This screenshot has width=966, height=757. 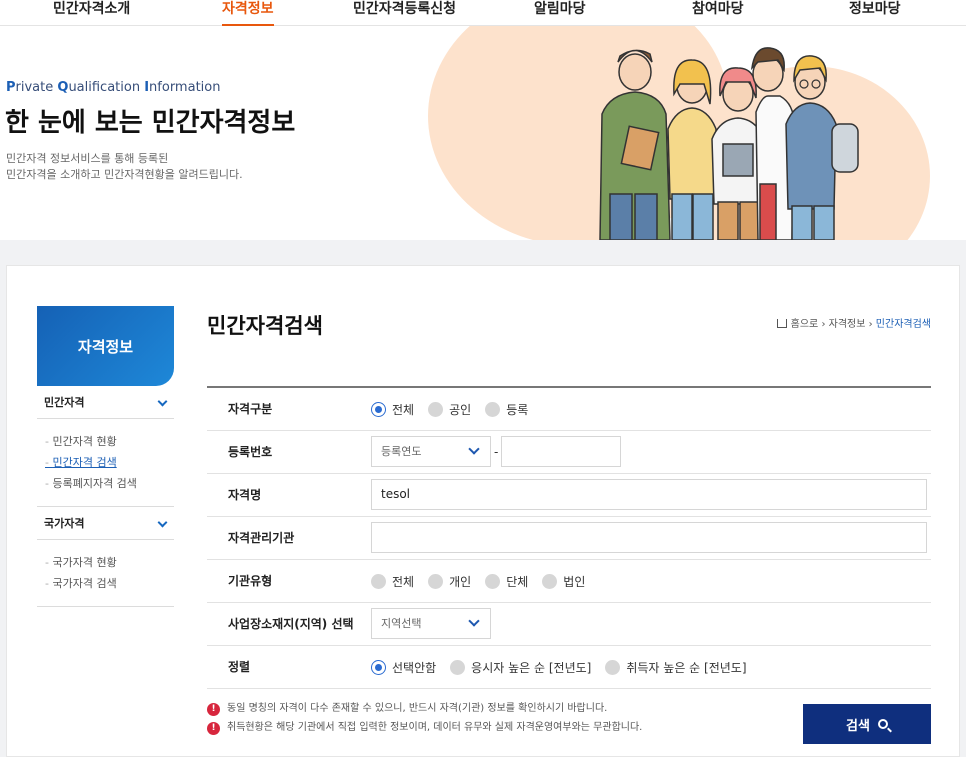 What do you see at coordinates (569, 624) in the screenshot?
I see `form-row-region: 사업장소재지(지역) 선택 지역선택` at bounding box center [569, 624].